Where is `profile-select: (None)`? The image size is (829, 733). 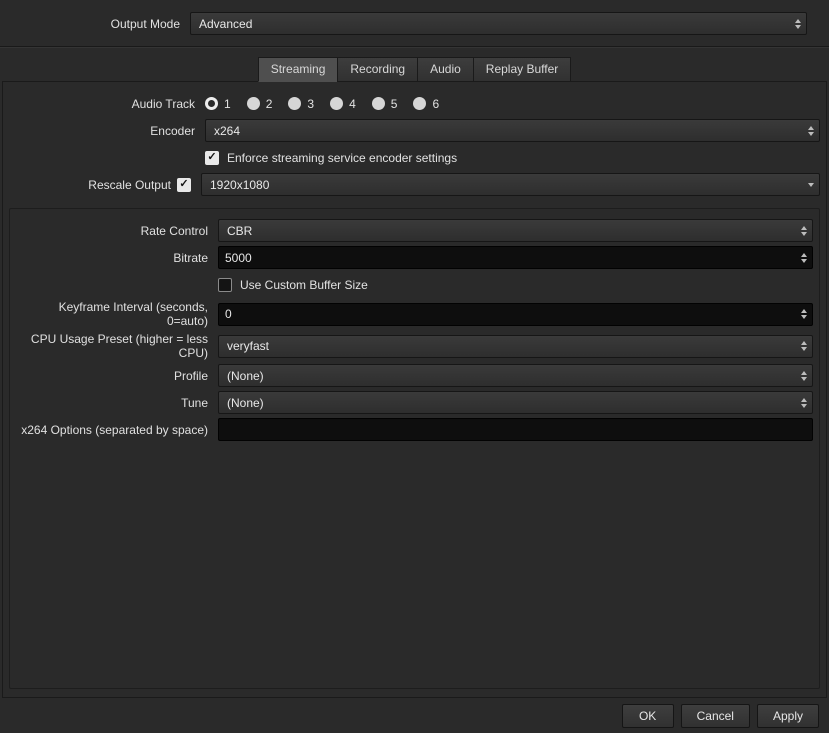 profile-select: (None) is located at coordinates (515, 375).